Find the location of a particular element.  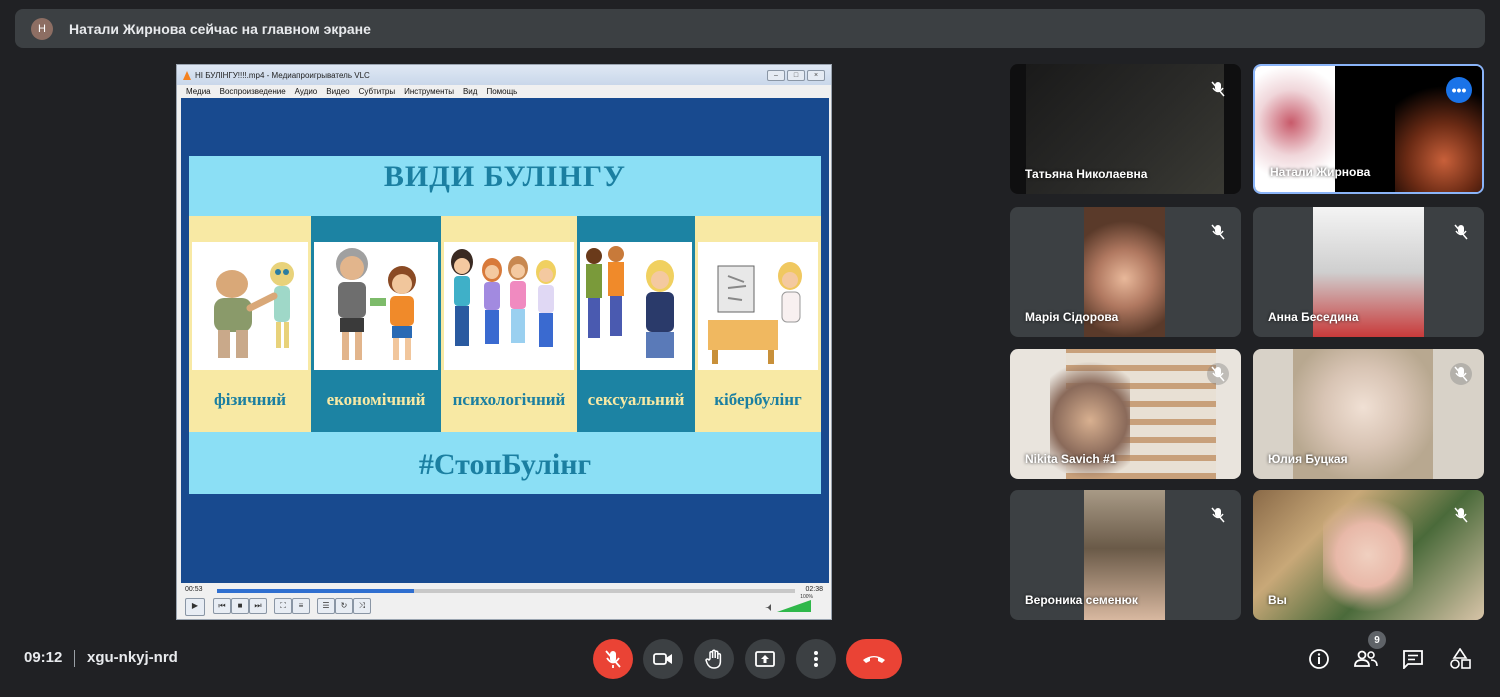

info-icon is located at coordinates (1319, 659).